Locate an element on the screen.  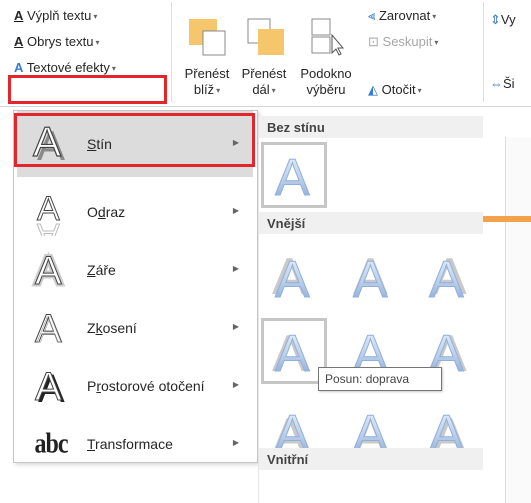
bring-forward-icon is located at coordinates (207, 38).